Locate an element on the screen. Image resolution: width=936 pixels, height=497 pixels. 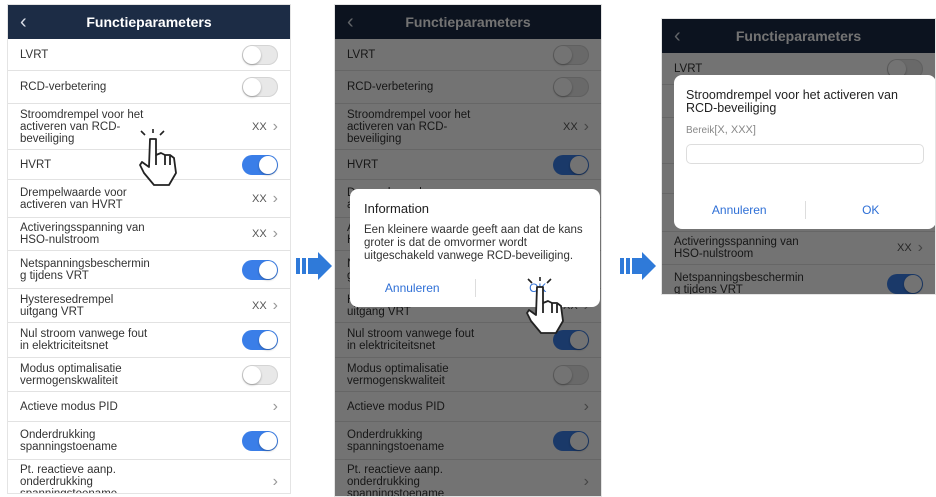
dialog-buttons: Annuleren OK is located at coordinates (805, 210).